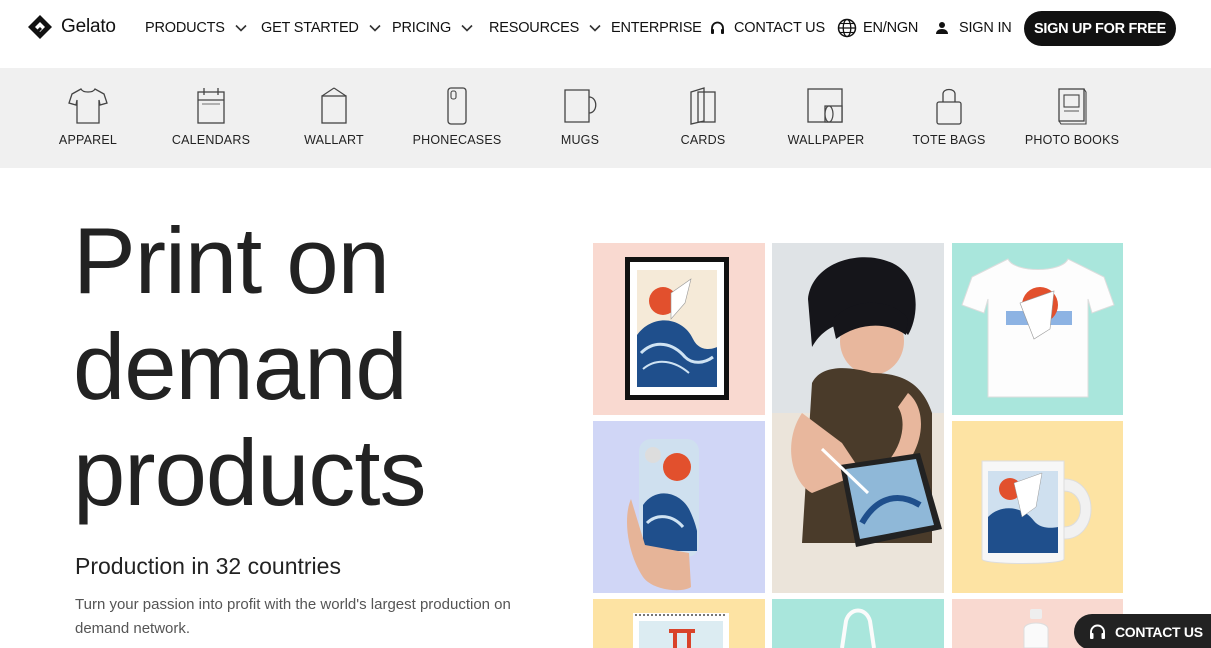  What do you see at coordinates (208, 566) in the screenshot?
I see `hero-subtitle: Production in 32 countries` at bounding box center [208, 566].